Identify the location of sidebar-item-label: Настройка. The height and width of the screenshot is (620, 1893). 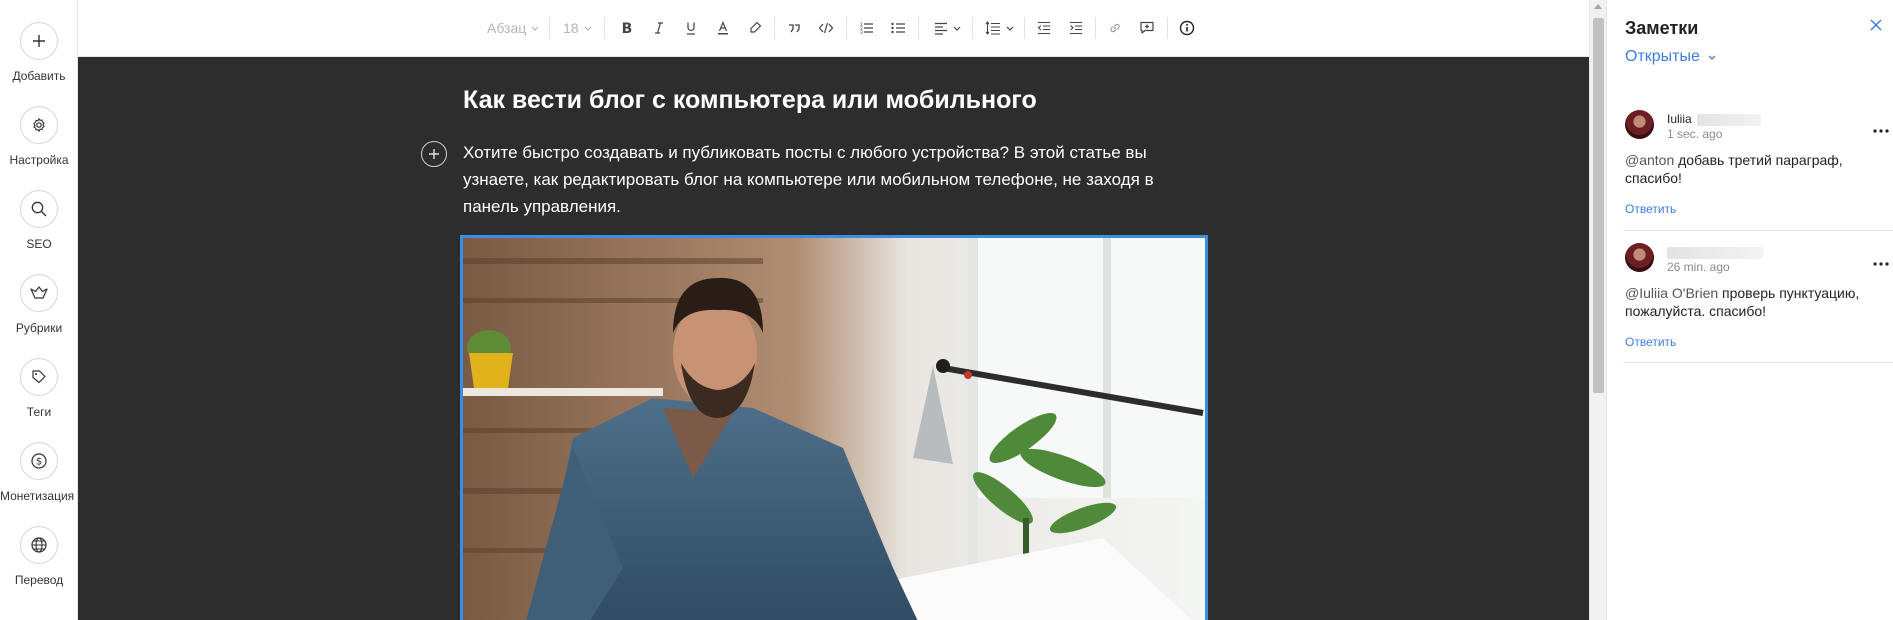
(39, 160).